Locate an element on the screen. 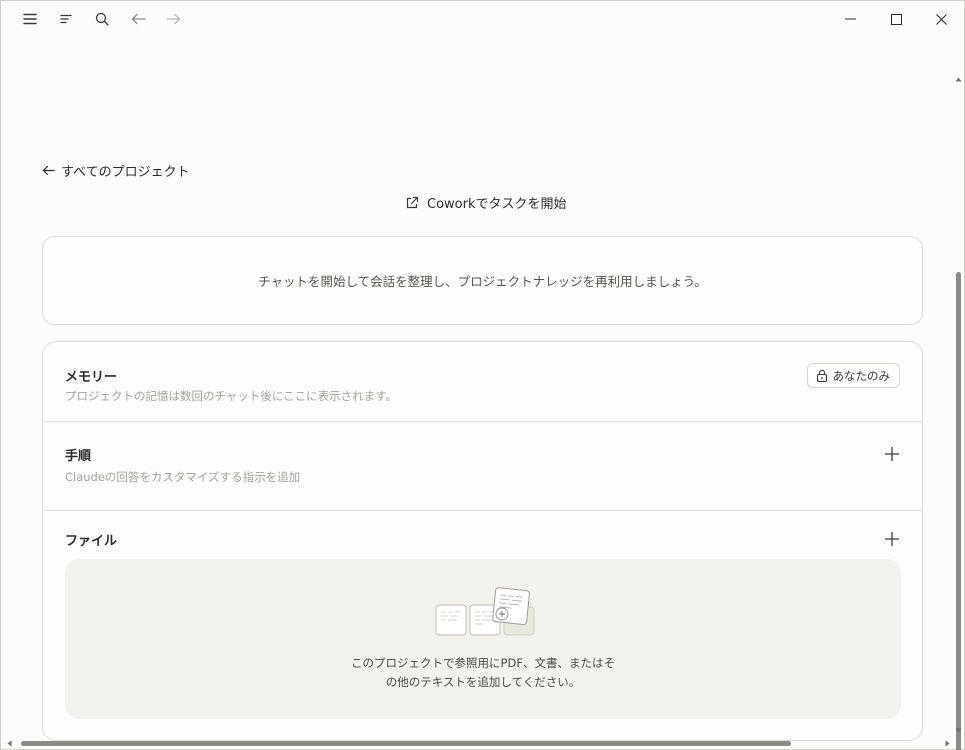 The width and height of the screenshot is (965, 750). documents-illustration-icon is located at coordinates (485, 611).